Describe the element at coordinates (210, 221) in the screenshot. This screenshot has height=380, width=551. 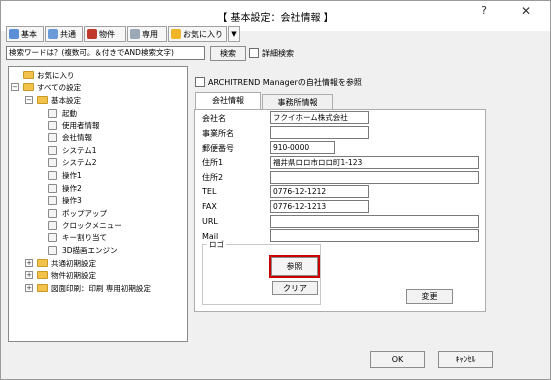
I see `url-label: URL` at that location.